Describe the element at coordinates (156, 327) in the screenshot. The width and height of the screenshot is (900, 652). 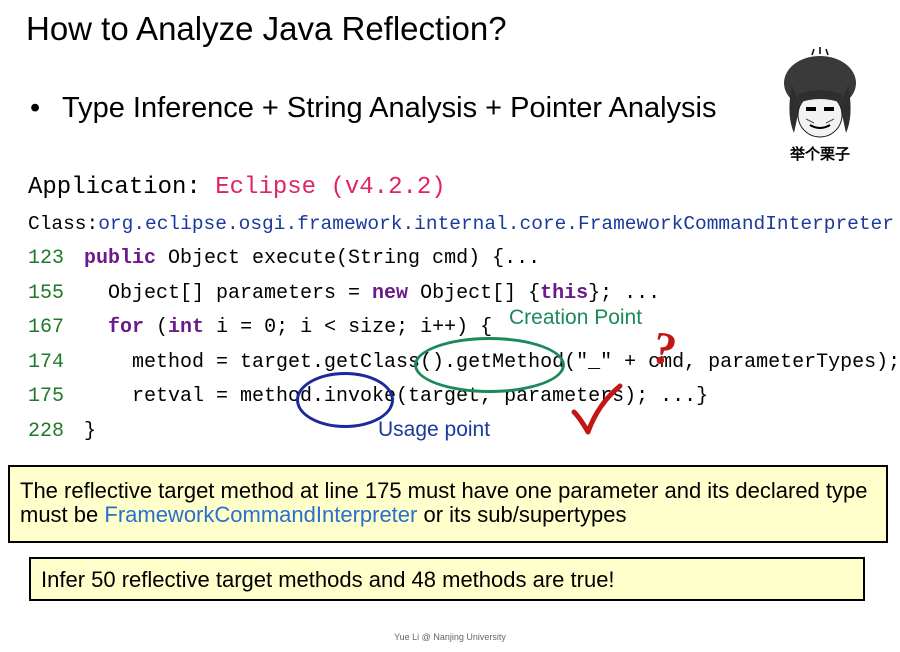
I see `code-text: (` at that location.